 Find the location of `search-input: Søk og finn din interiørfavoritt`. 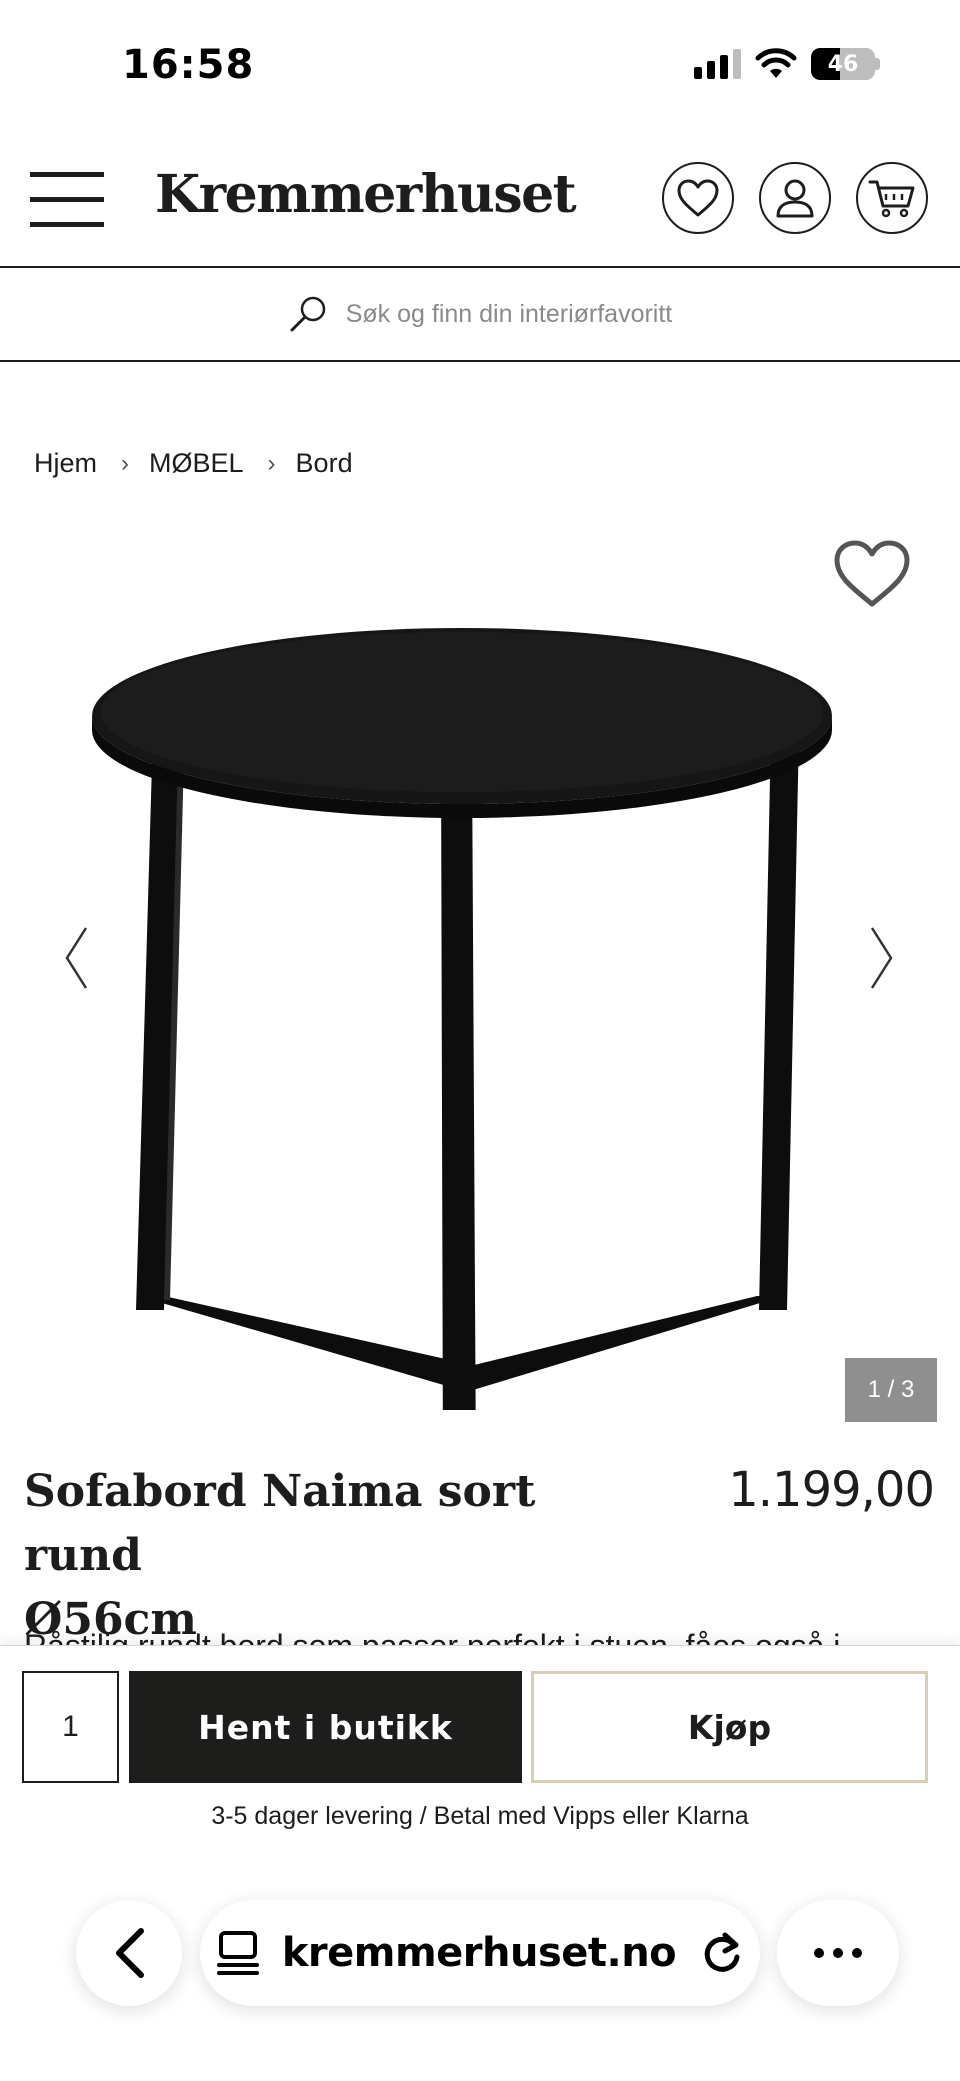

search-input: Søk og finn din interiørfavoritt is located at coordinates (480, 315).